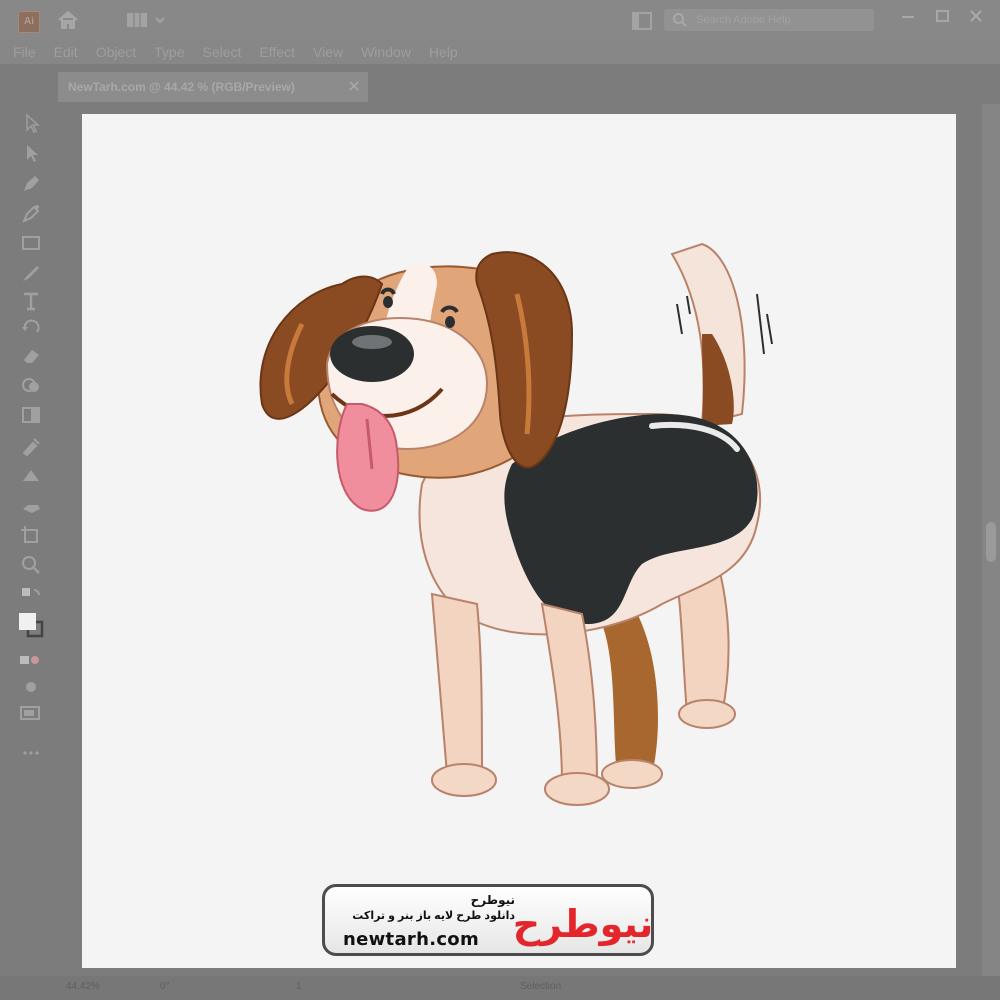 This screenshot has height=1000, width=1000. I want to click on arrange-documents-icon, so click(642, 21).